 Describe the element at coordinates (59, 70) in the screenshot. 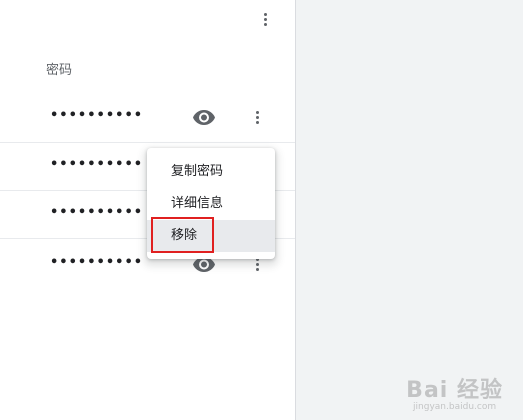

I see `column-header-password: 密码` at that location.